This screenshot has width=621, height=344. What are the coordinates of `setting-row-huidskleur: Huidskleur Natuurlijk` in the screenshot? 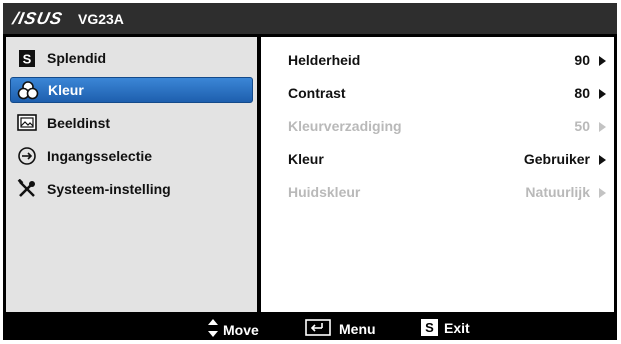 It's located at (447, 194).